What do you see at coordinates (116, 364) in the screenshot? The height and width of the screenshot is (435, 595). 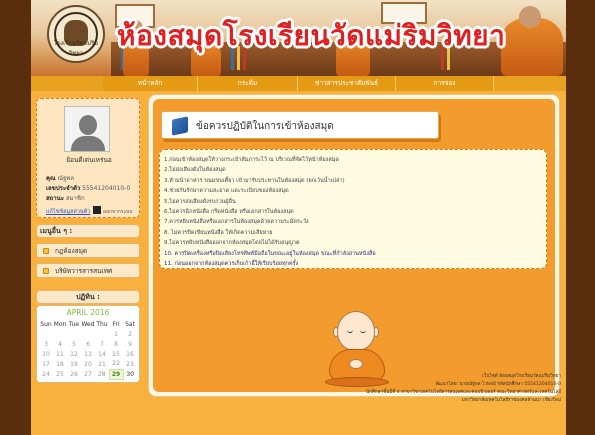 I see `calendar-day: 22` at bounding box center [116, 364].